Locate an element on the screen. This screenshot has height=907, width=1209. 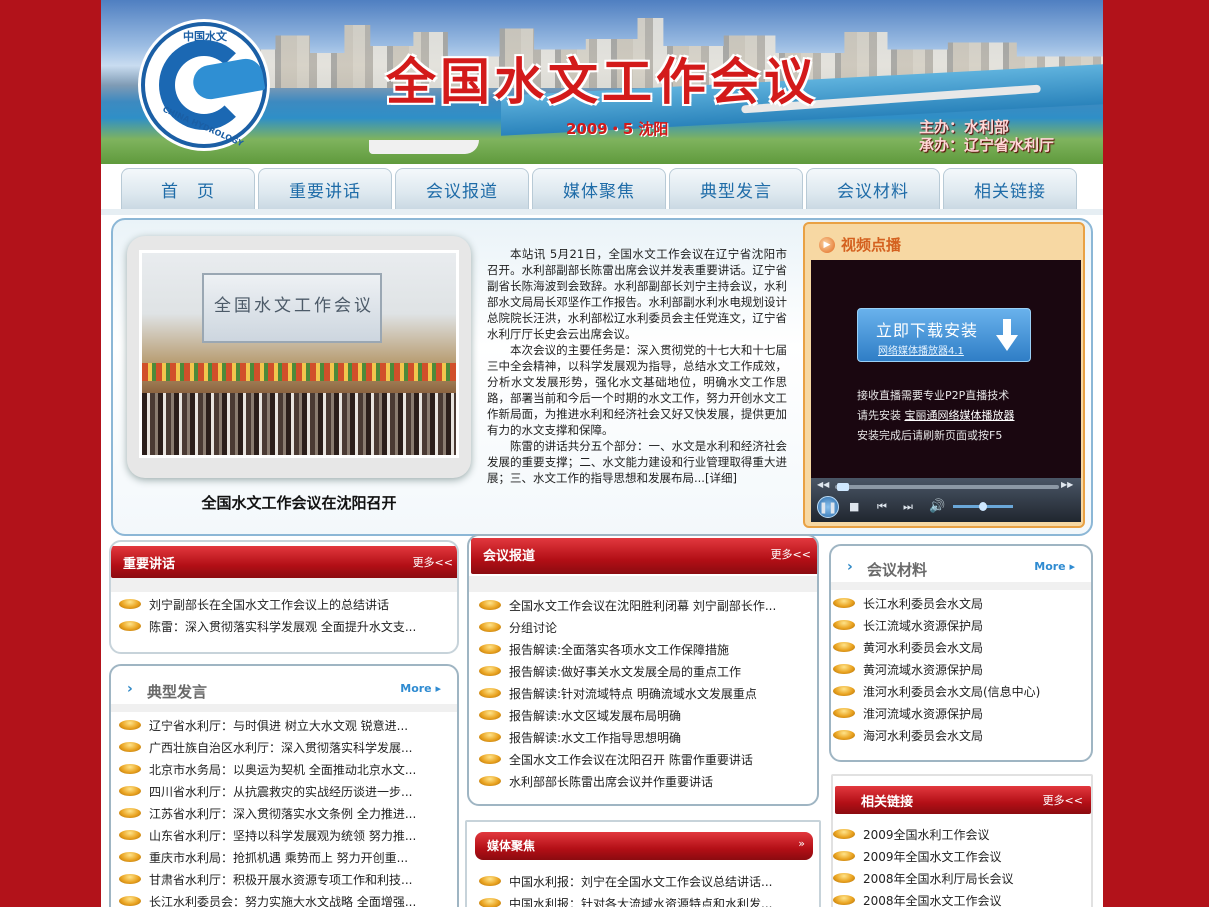
speeches-more-link: 更多<< is located at coordinates (433, 562).